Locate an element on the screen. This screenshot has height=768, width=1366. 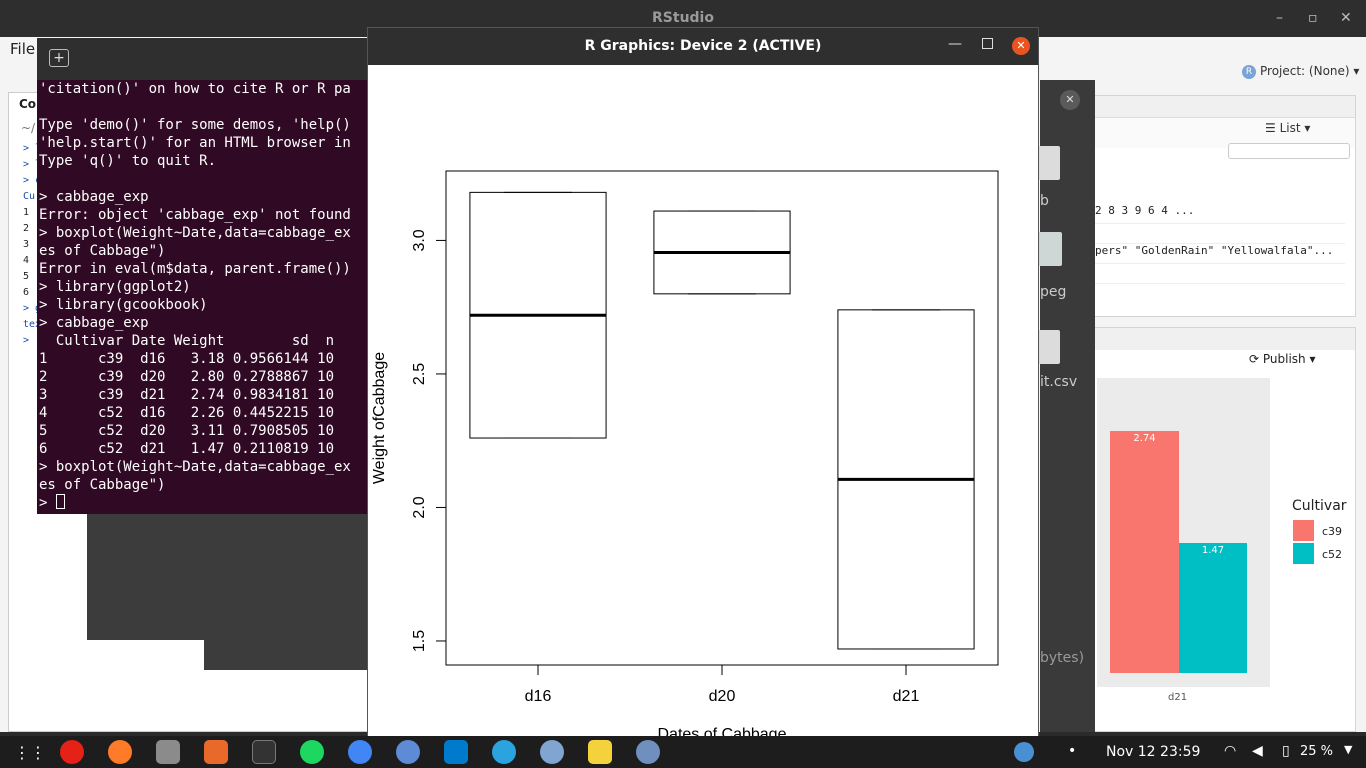
project-label: Project: (None) is located at coordinates (1305, 71).